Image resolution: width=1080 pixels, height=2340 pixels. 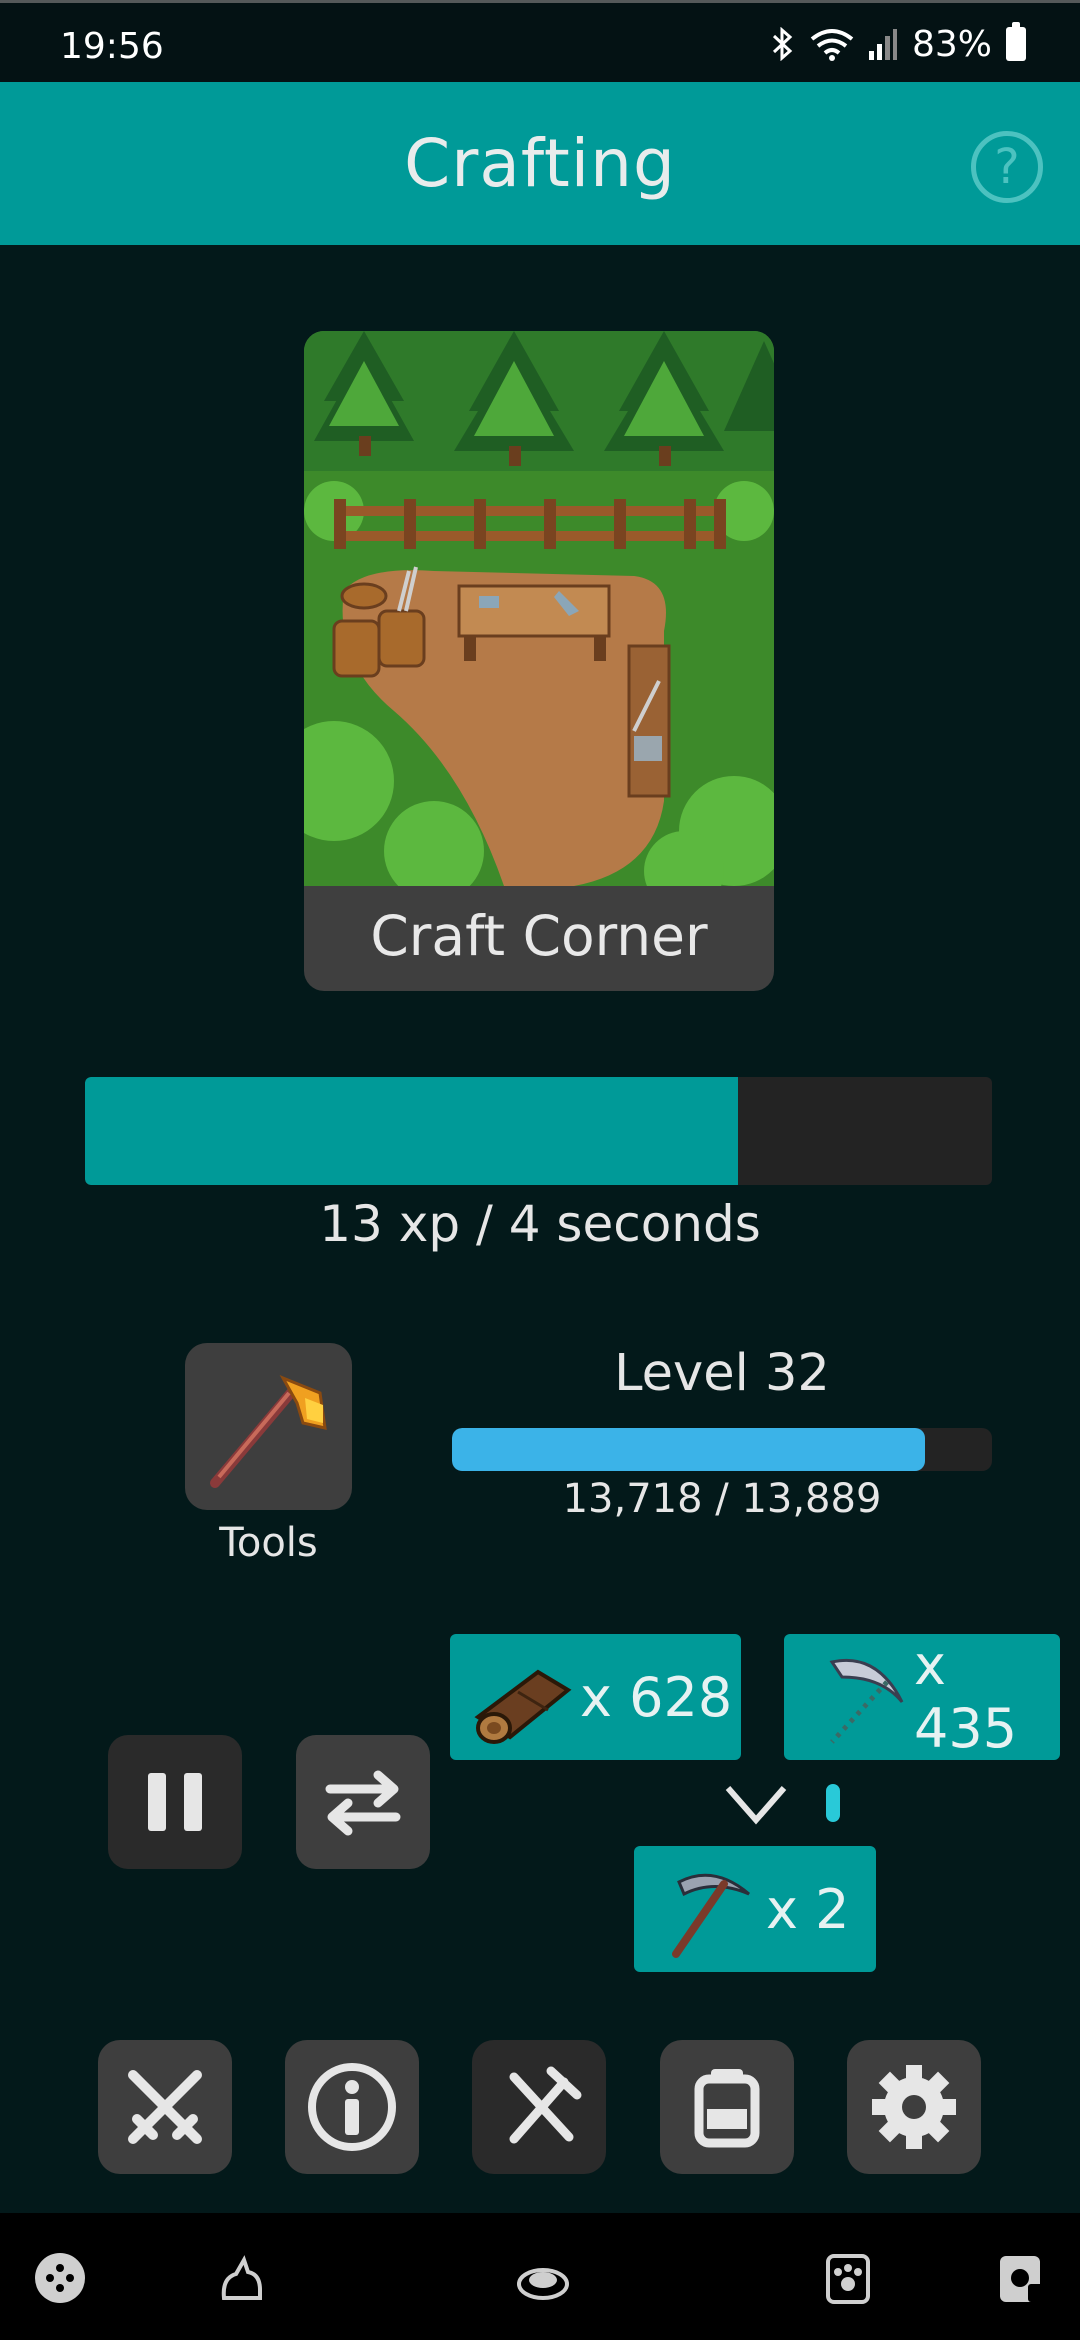 I want to click on nav-crafting-button, so click(x=539, y=2107).